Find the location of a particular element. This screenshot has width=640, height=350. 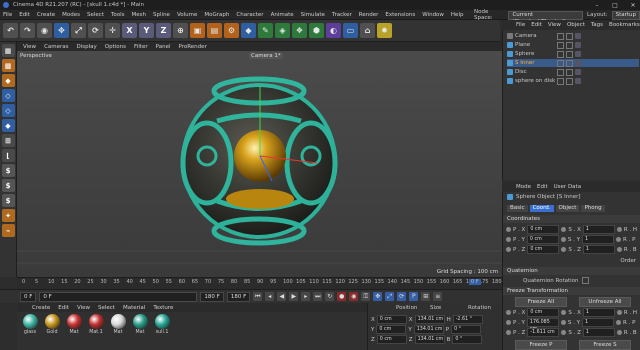

key-position-icon: ✥ is located at coordinates (378, 296).